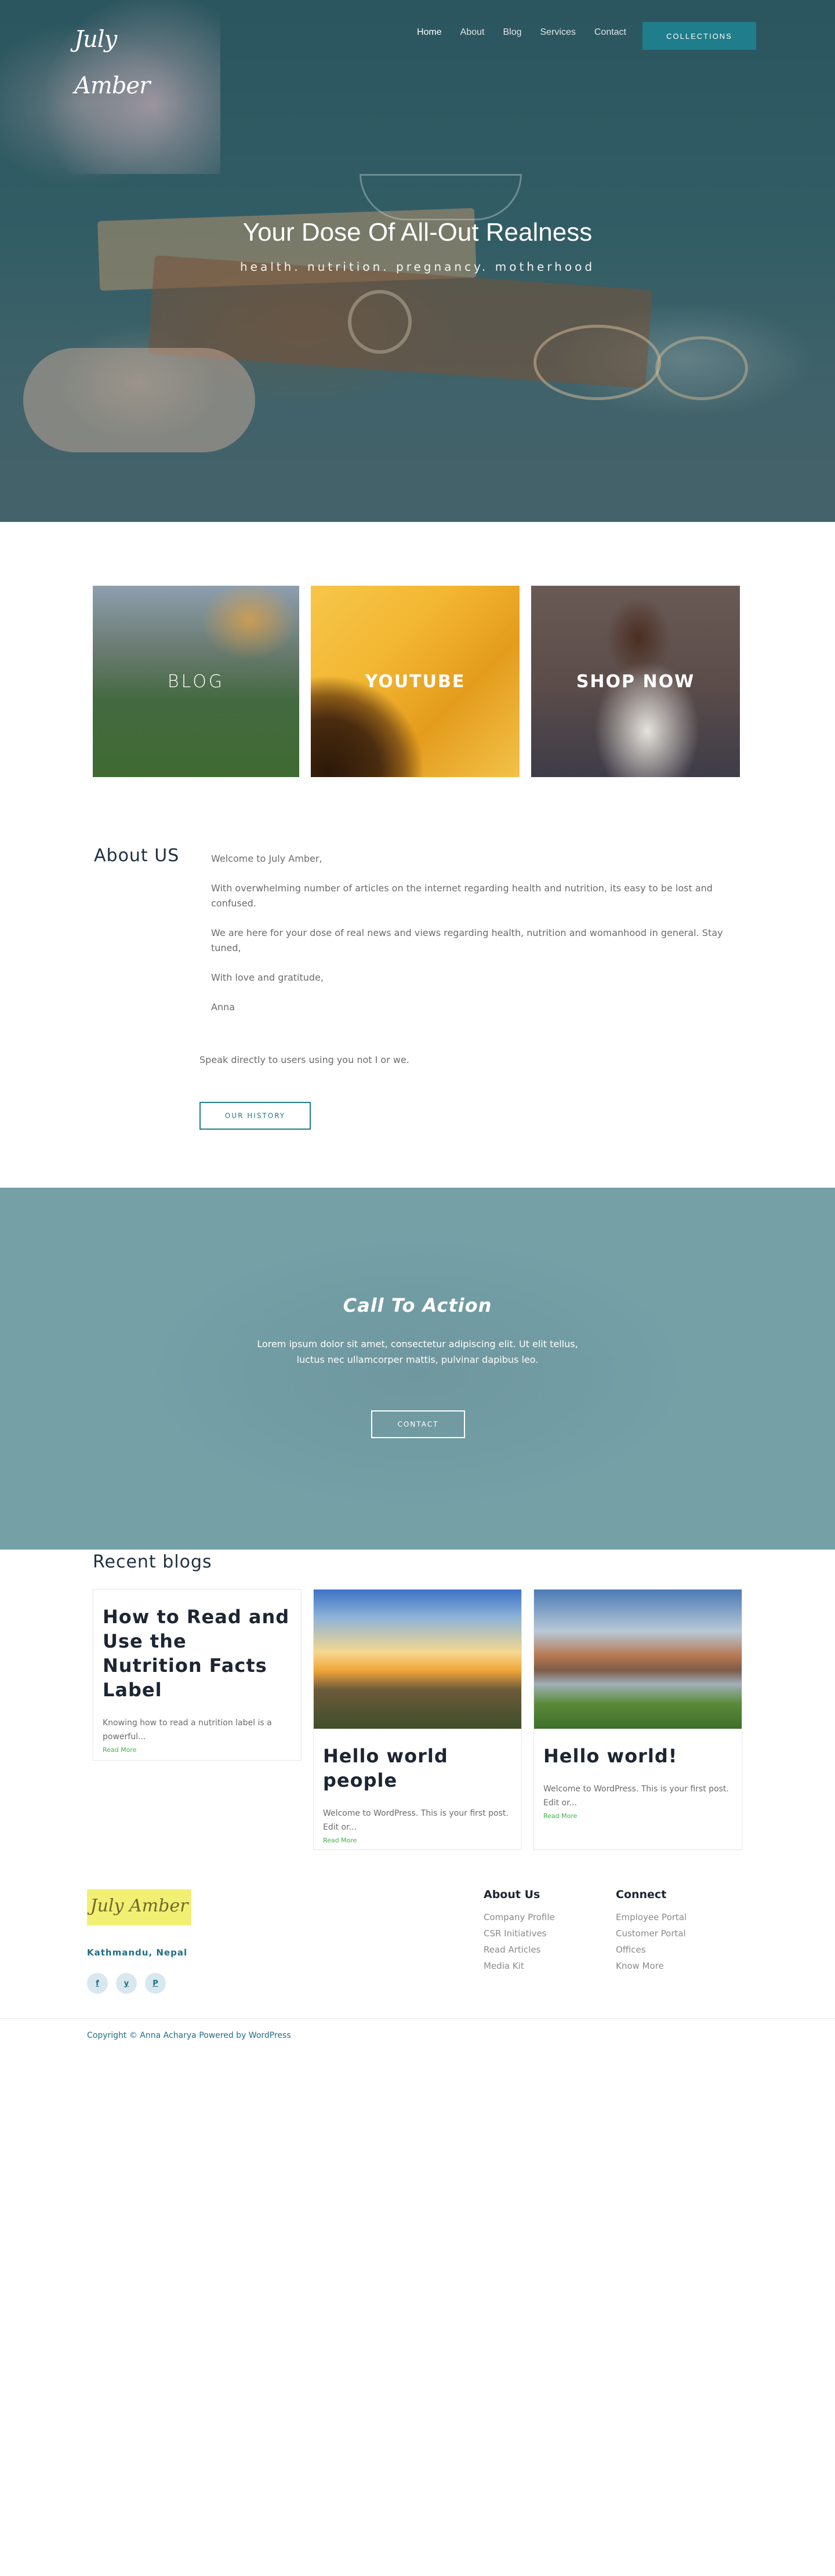  I want to click on footer-link-customer-portal: Customer Portal, so click(652, 1933).